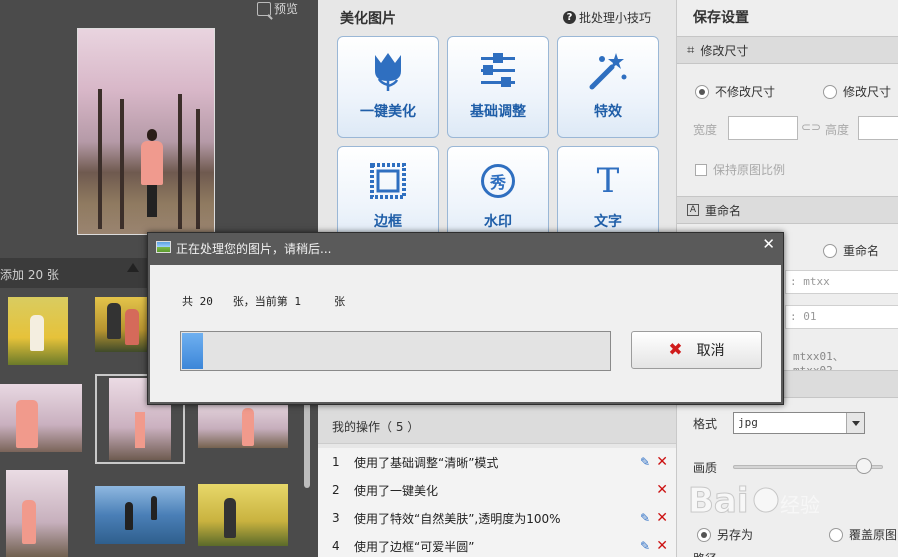  I want to click on operation-item: 4 使用了边框“可爱半圆” ✎ ✕, so click(500, 546).